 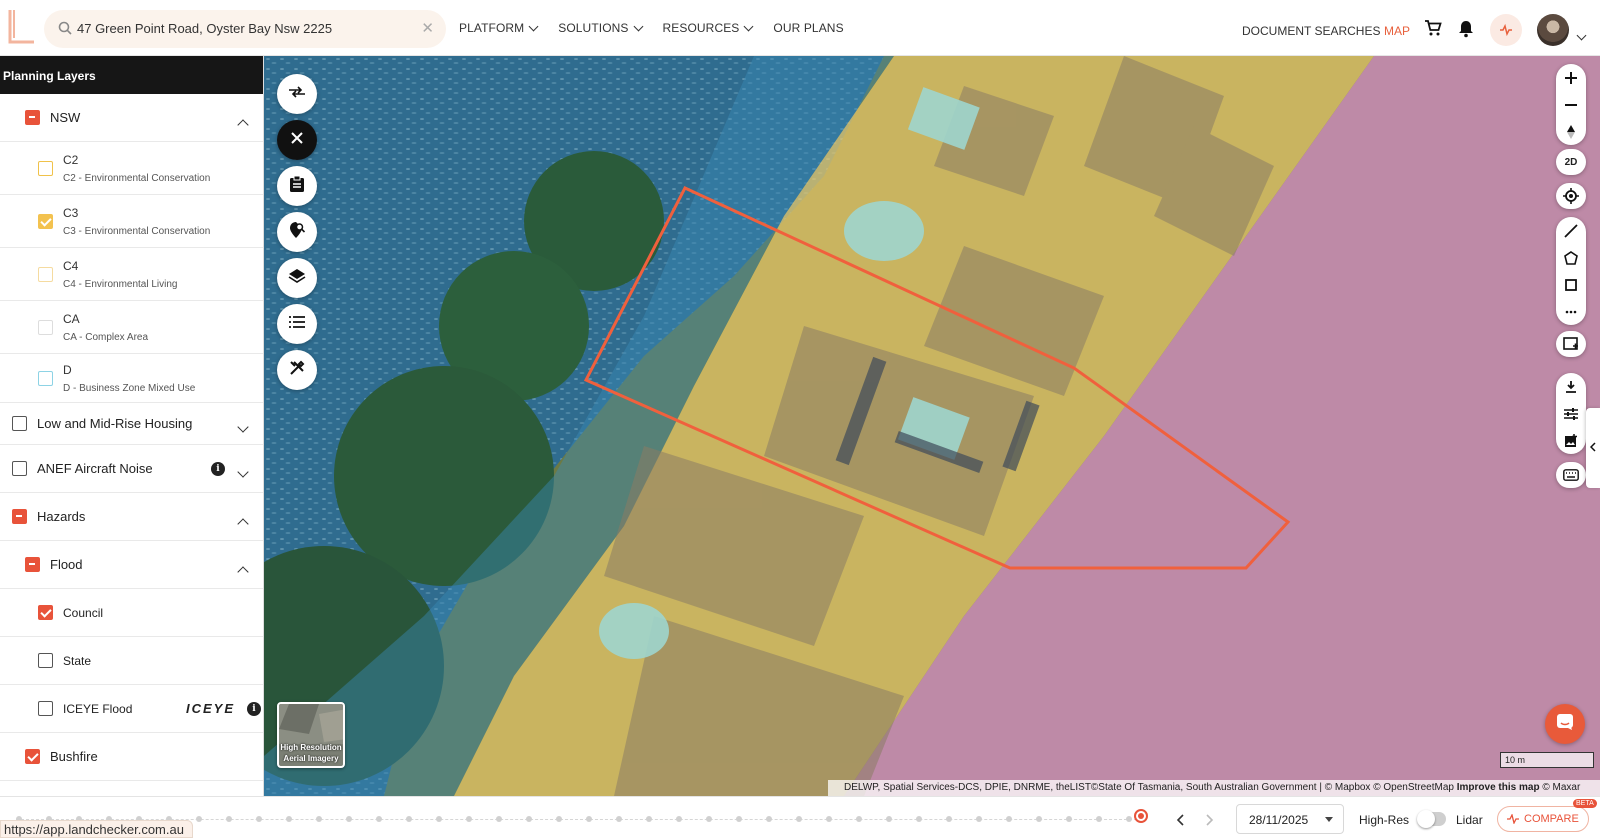 What do you see at coordinates (32, 117) in the screenshot?
I see `nsw-checkbox` at bounding box center [32, 117].